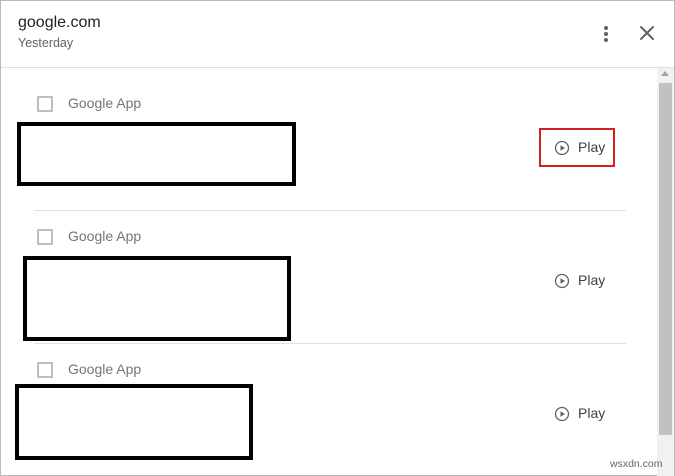 The height and width of the screenshot is (476, 675). What do you see at coordinates (59, 22) in the screenshot?
I see `site-title: google.com` at bounding box center [59, 22].